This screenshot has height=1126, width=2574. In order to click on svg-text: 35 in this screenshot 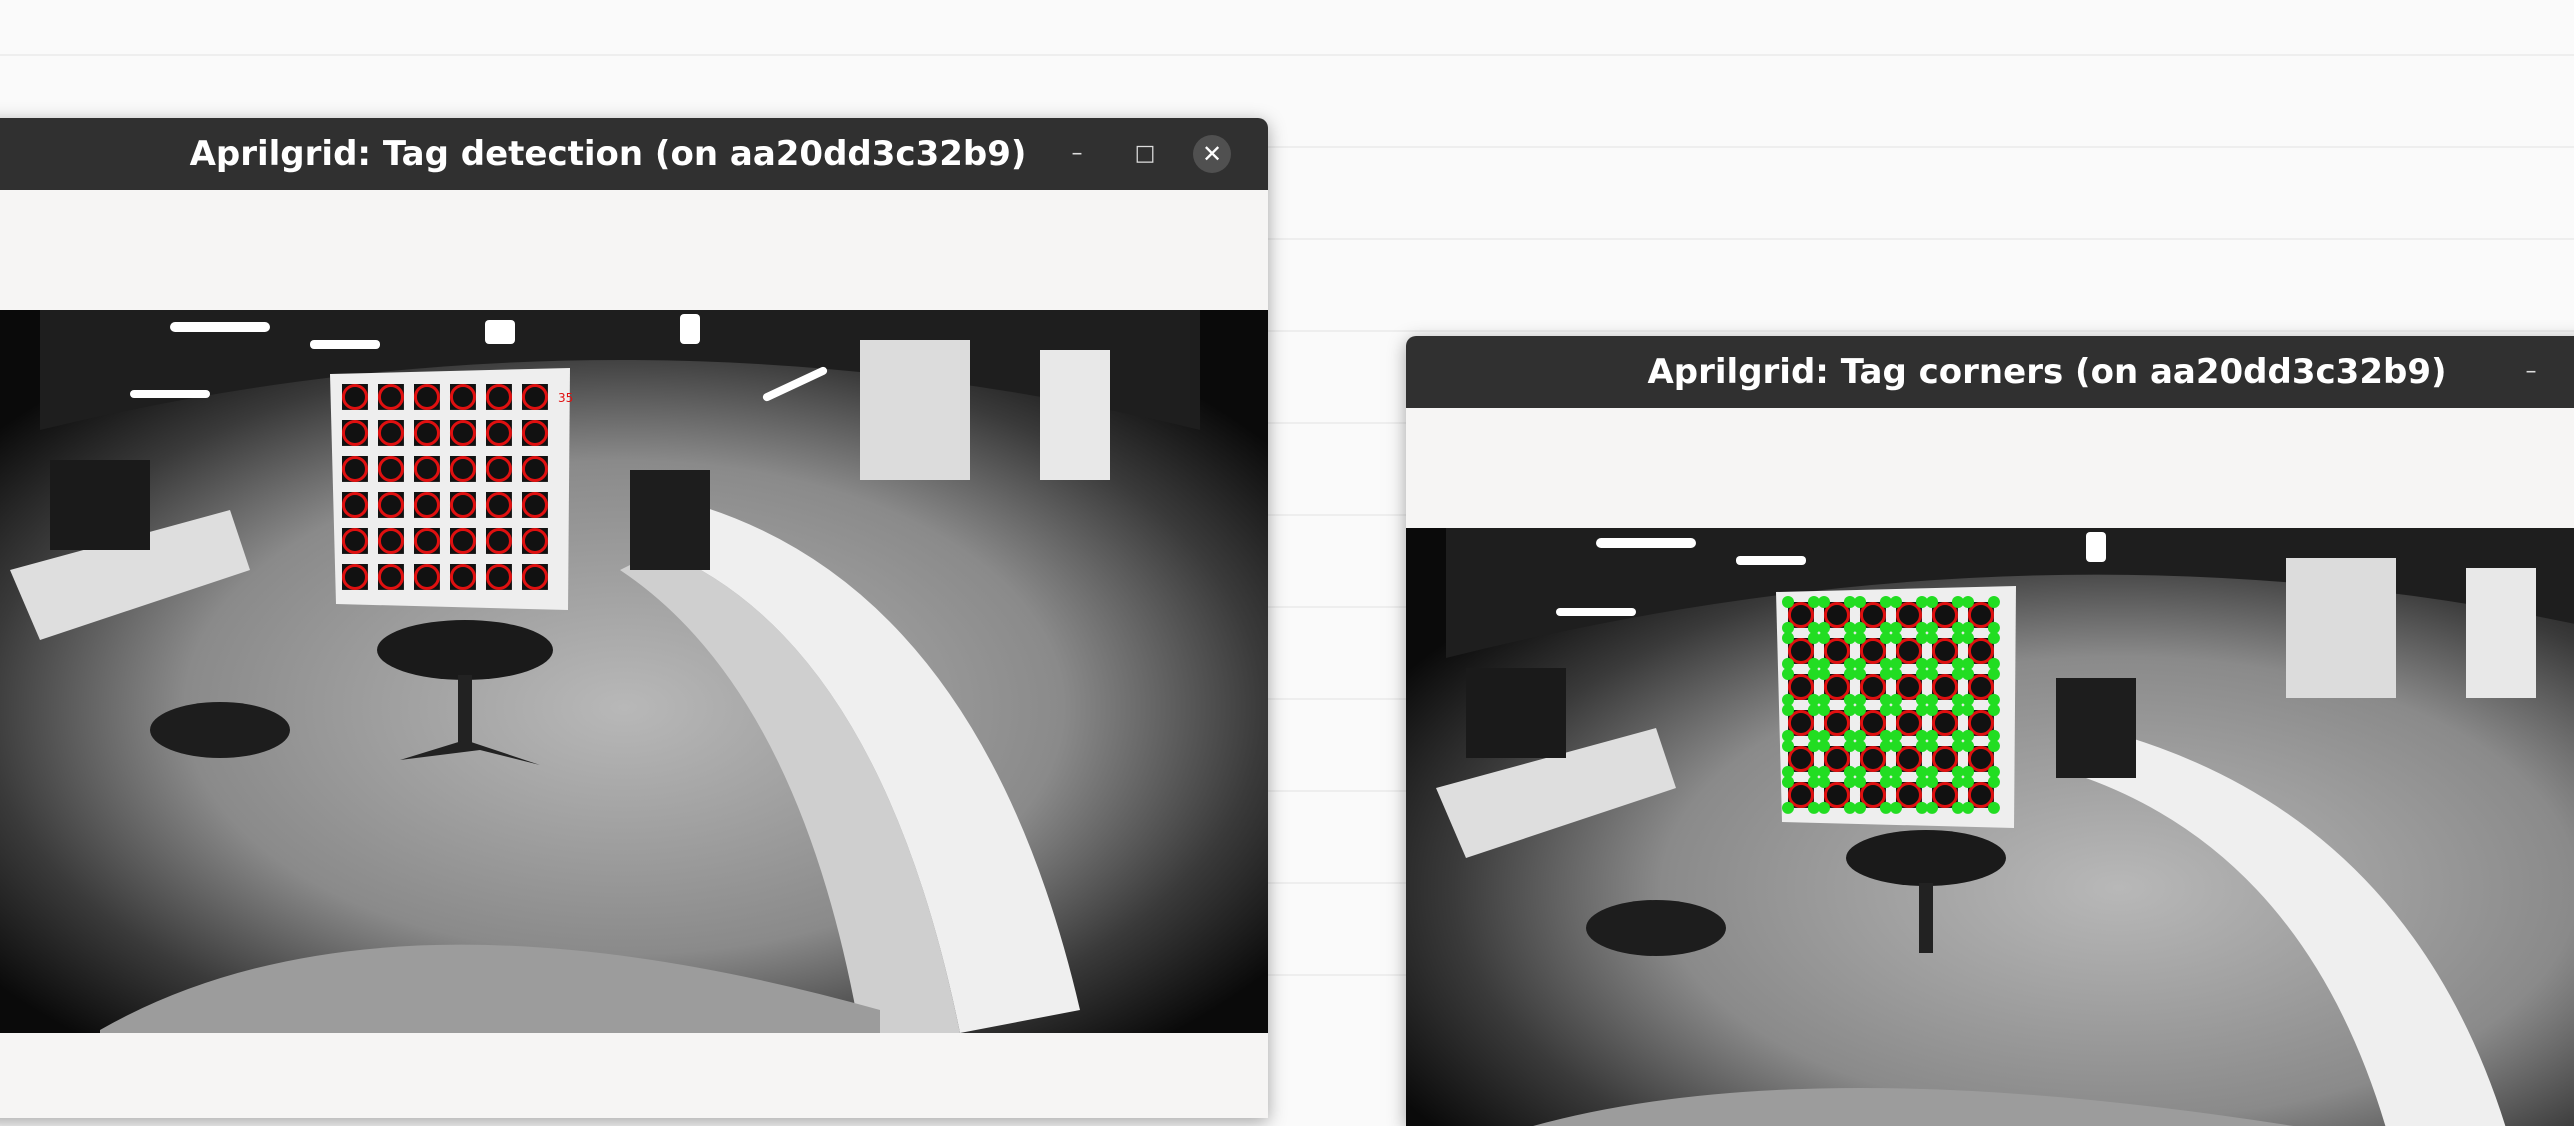, I will do `click(565, 398)`.